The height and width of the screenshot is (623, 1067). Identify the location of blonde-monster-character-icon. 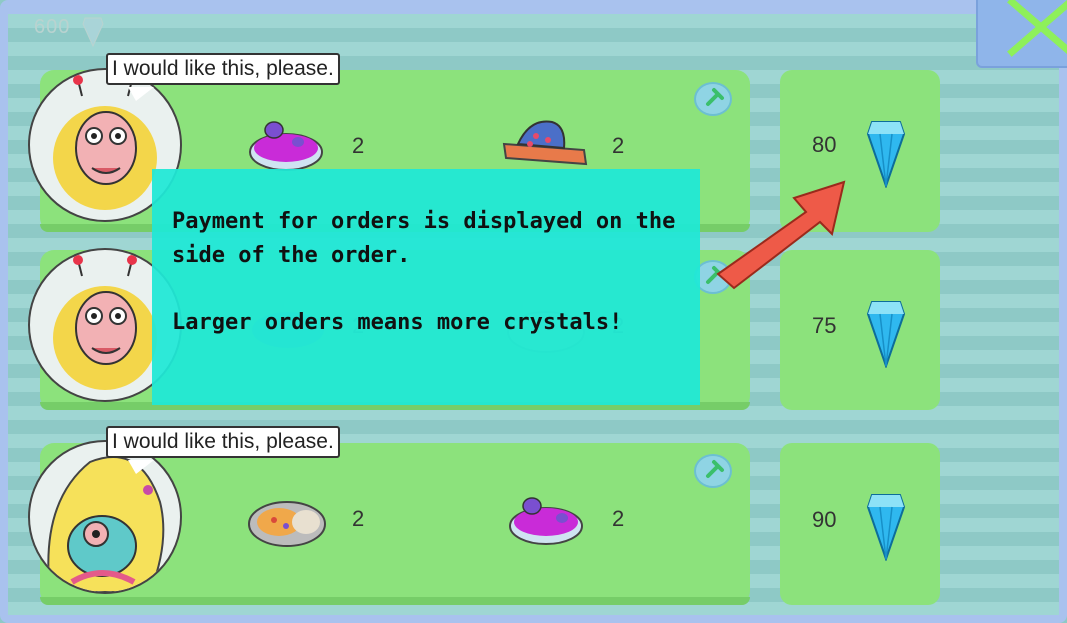
(106, 524).